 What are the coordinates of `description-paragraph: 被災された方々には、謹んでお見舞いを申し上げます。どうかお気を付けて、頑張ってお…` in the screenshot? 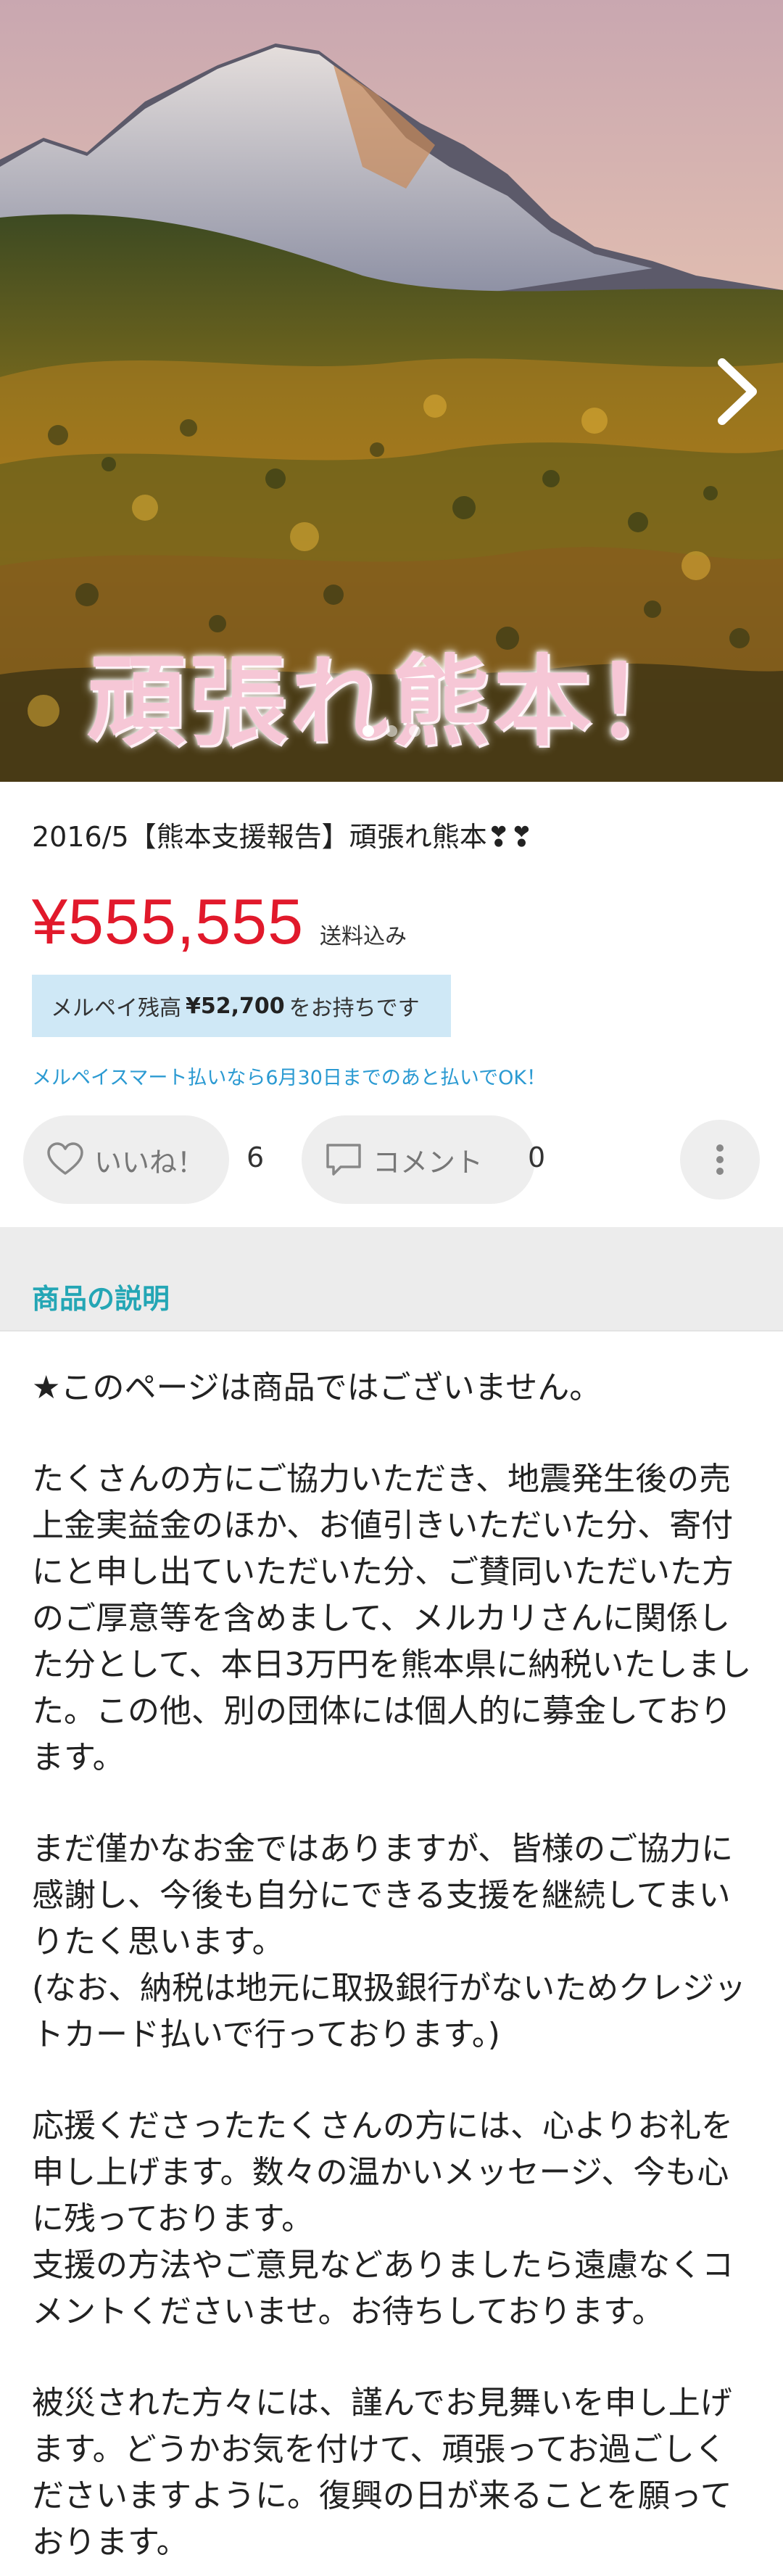 It's located at (382, 2473).